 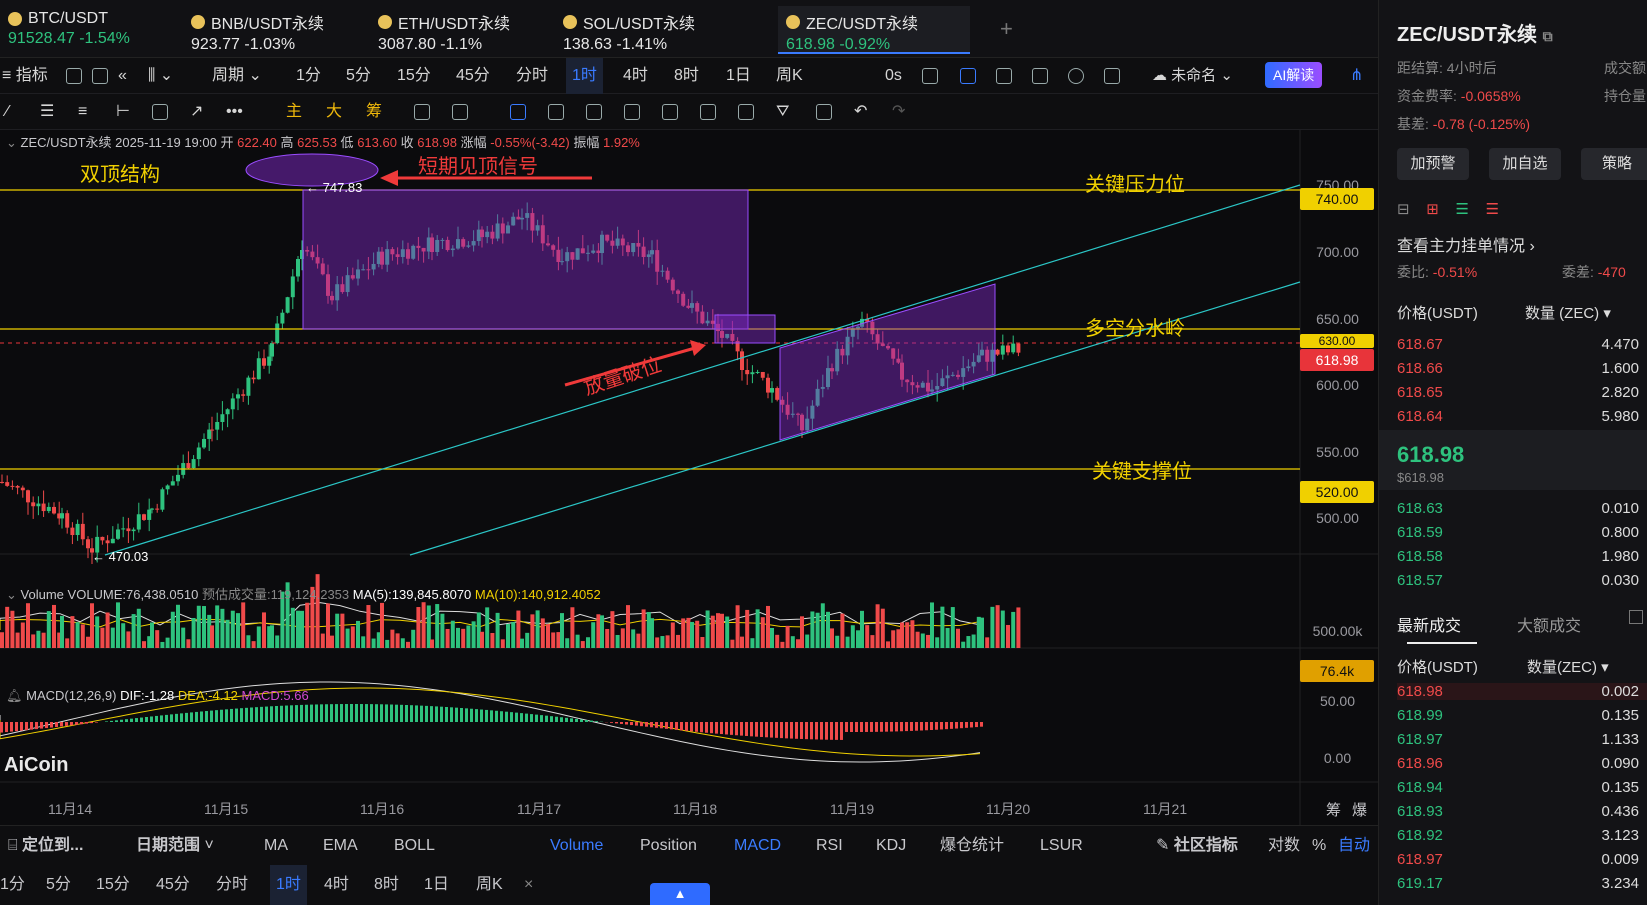 I want to click on percent-scale-toggle: %, so click(x=1319, y=846).